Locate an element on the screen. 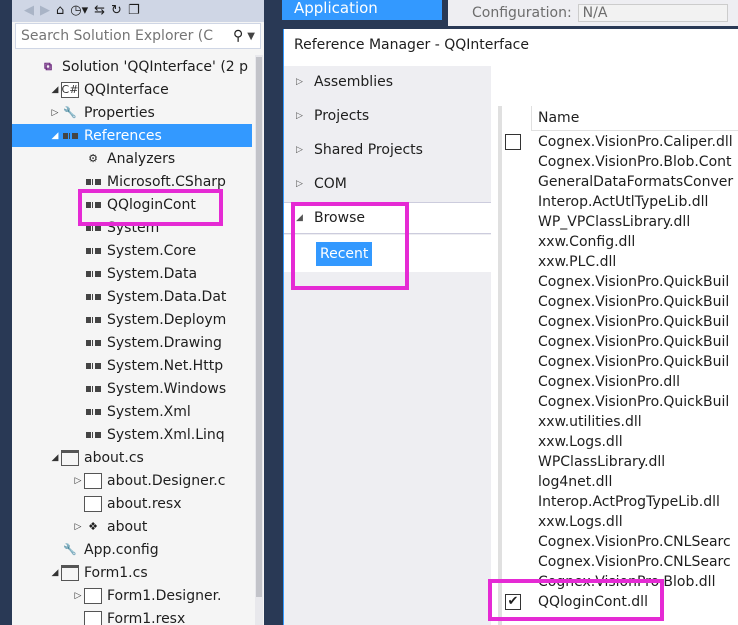 The width and height of the screenshot is (738, 625). tree-item: System.Data.Dat is located at coordinates (132, 296).